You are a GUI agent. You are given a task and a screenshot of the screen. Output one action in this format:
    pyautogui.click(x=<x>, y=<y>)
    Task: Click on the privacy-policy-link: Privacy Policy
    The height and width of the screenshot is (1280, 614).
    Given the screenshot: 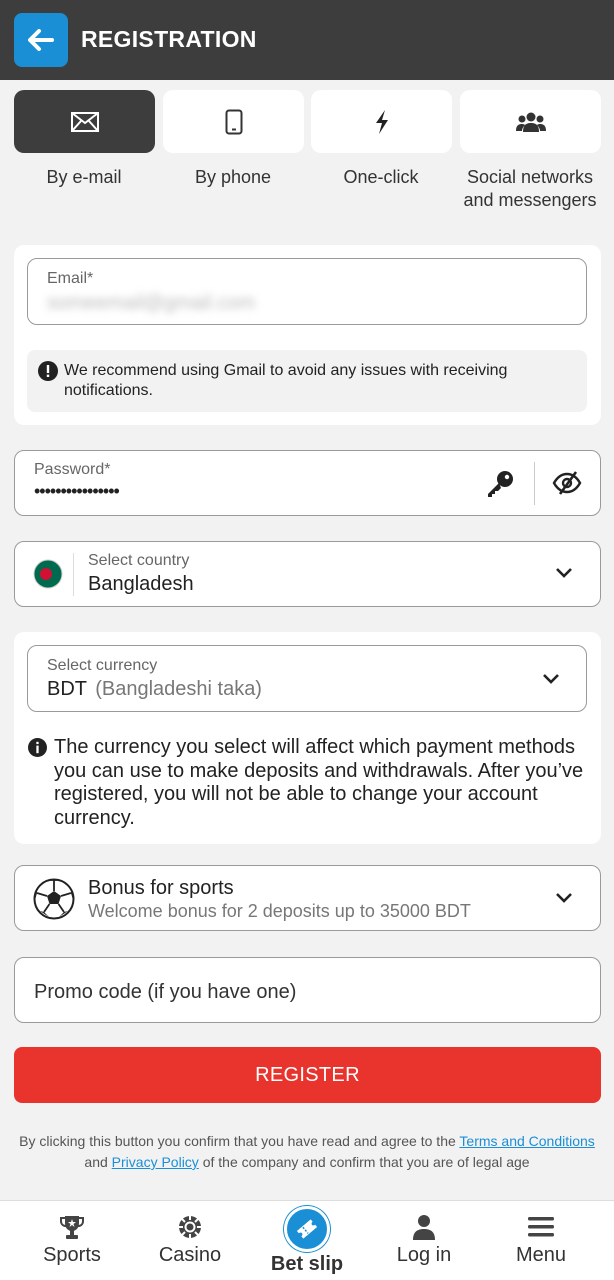 What is the action you would take?
    pyautogui.click(x=155, y=1162)
    